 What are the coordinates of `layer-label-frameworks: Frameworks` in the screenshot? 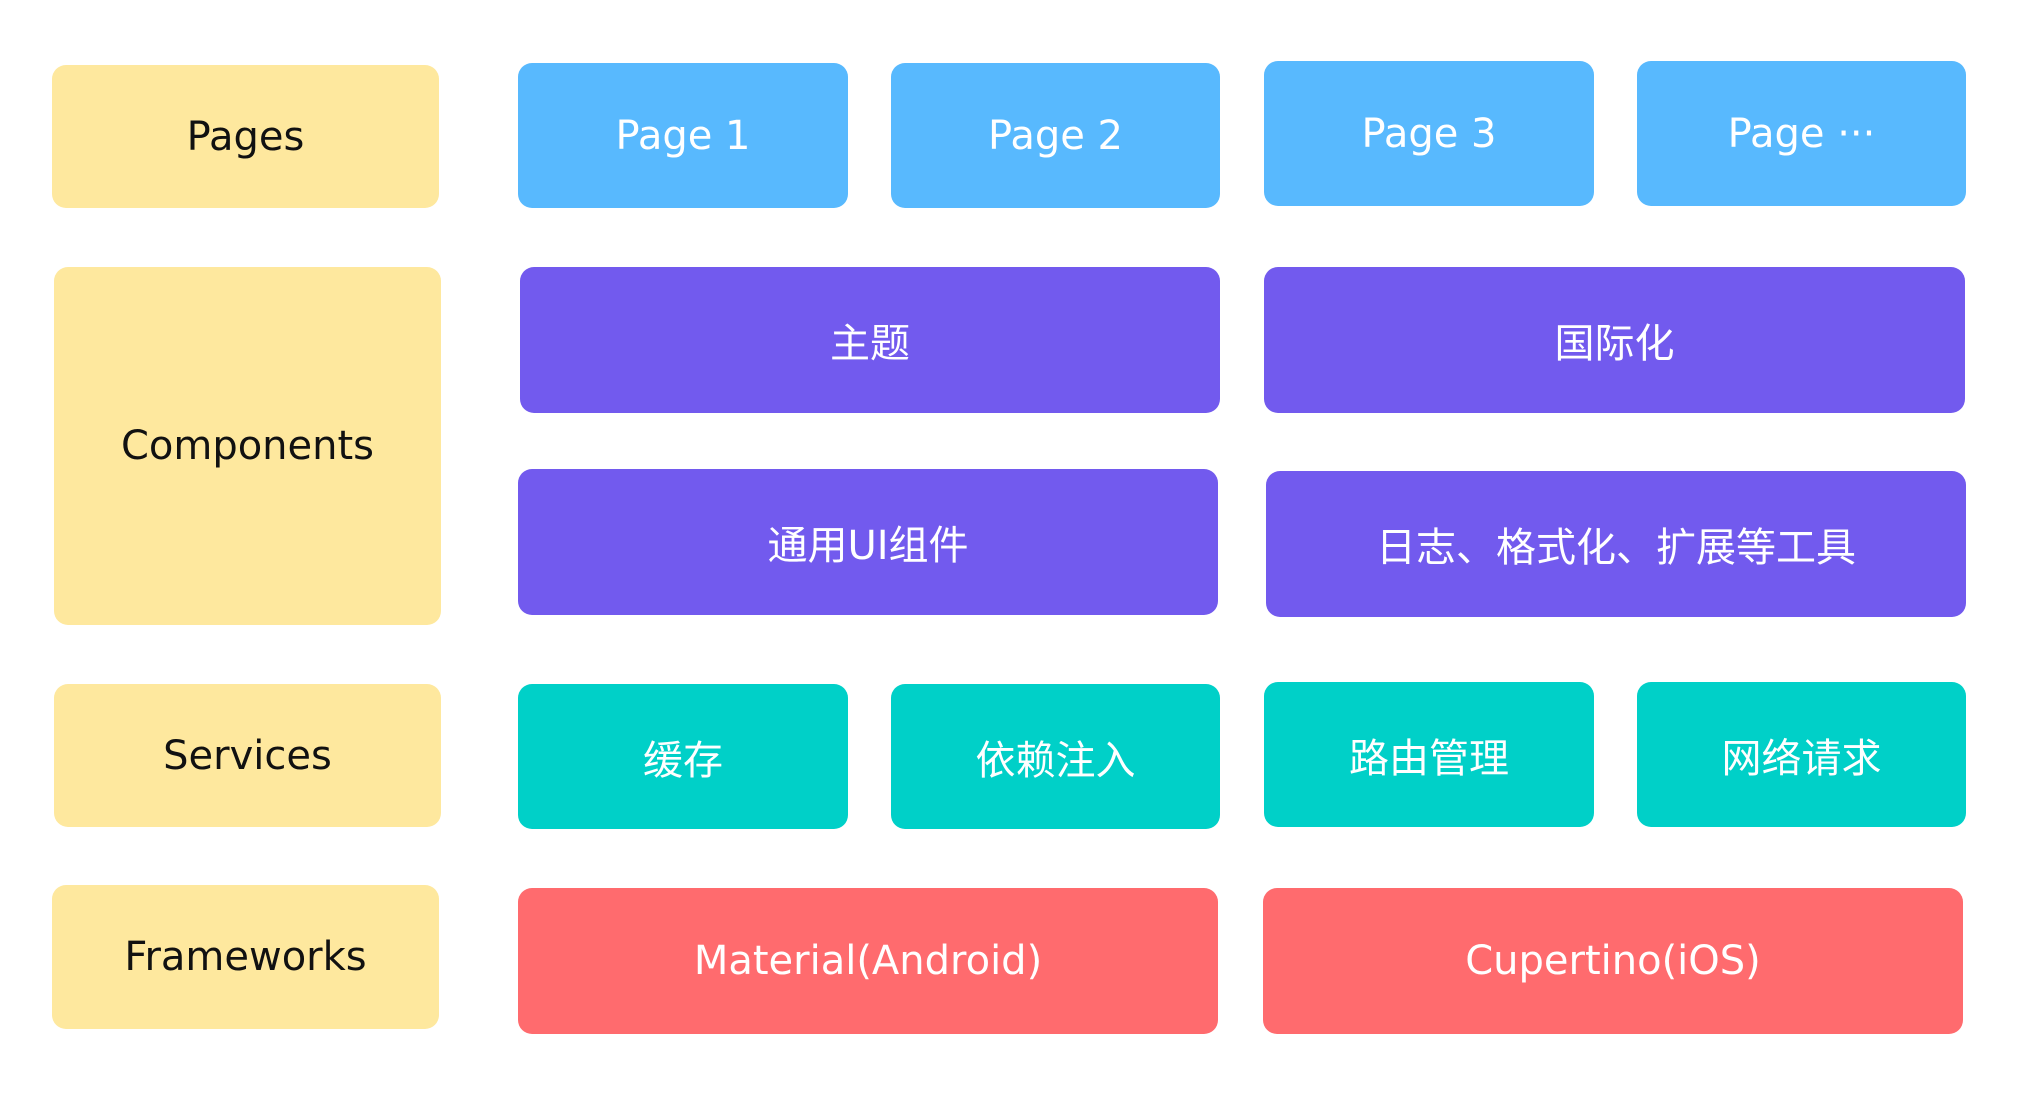 It's located at (245, 957).